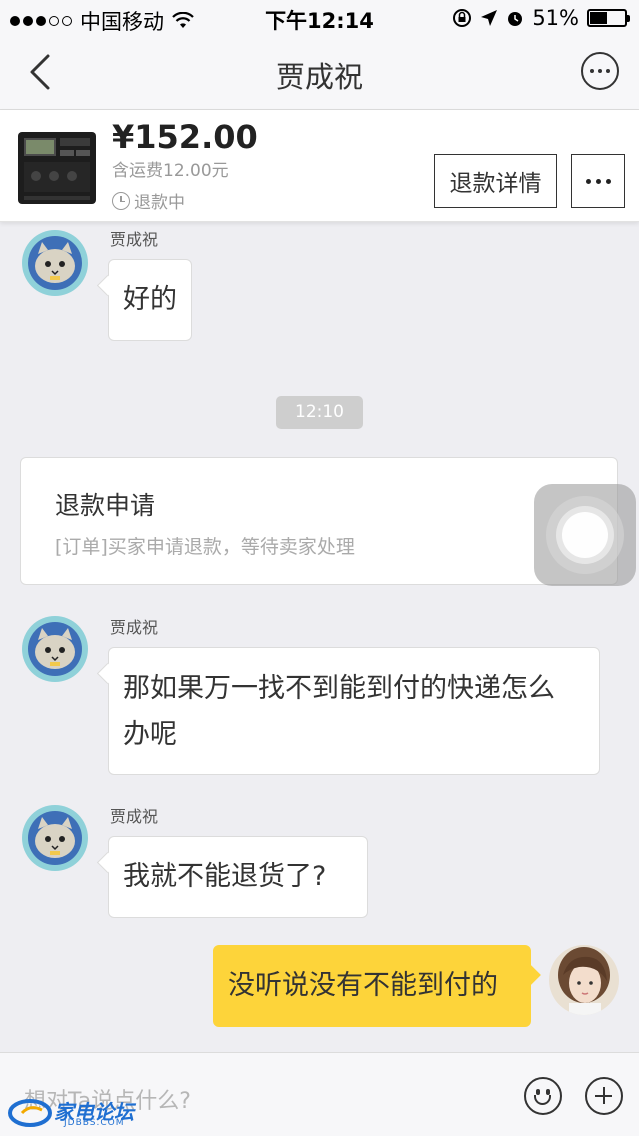 Image resolution: width=639 pixels, height=1136 pixels. I want to click on clock-icon, so click(121, 200).